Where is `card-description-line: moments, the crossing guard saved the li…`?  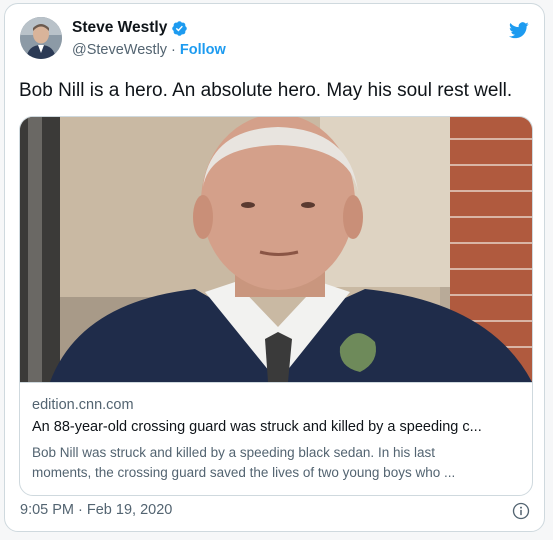 card-description-line: moments, the crossing guard saved the li… is located at coordinates (244, 472).